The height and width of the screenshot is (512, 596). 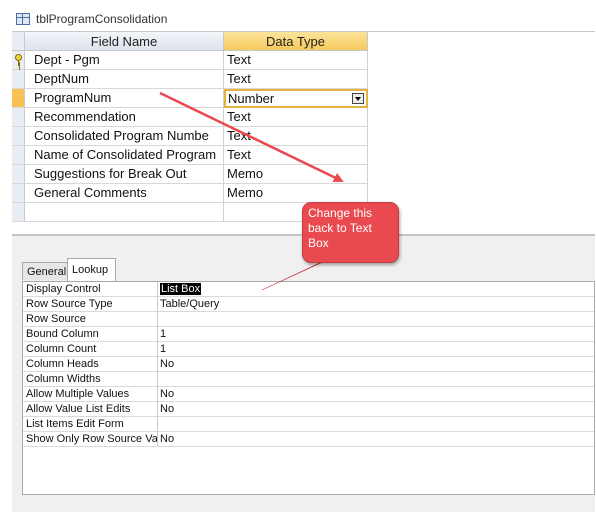 What do you see at coordinates (350, 232) in the screenshot?
I see `annotation-callout: Change this back to Text Box` at bounding box center [350, 232].